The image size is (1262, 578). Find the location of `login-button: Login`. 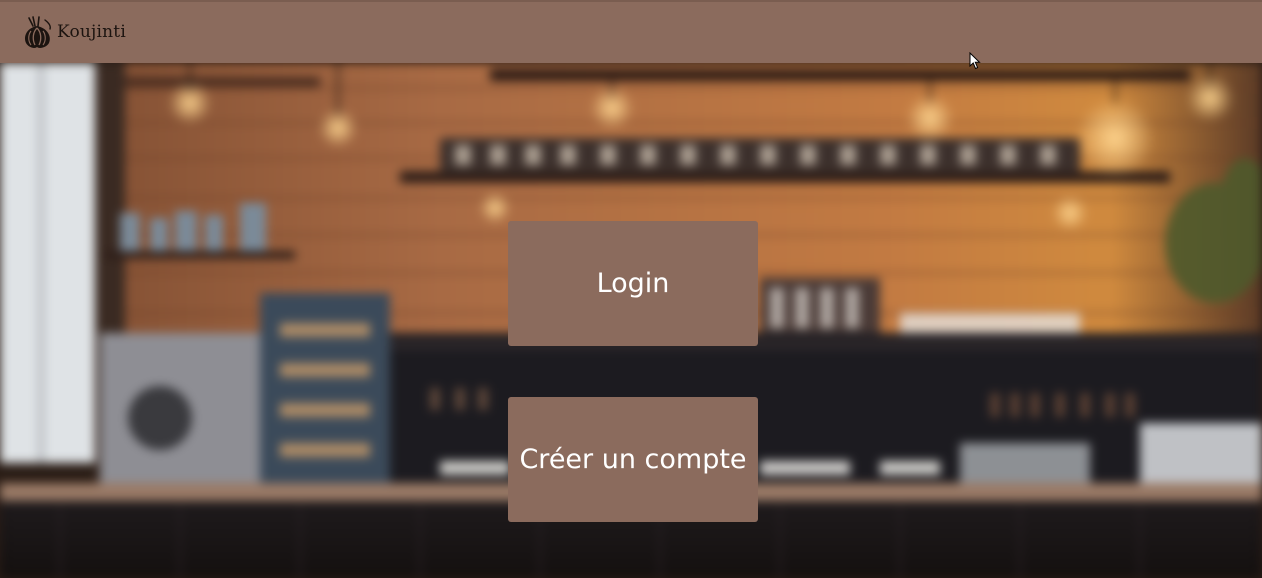

login-button: Login is located at coordinates (633, 283).